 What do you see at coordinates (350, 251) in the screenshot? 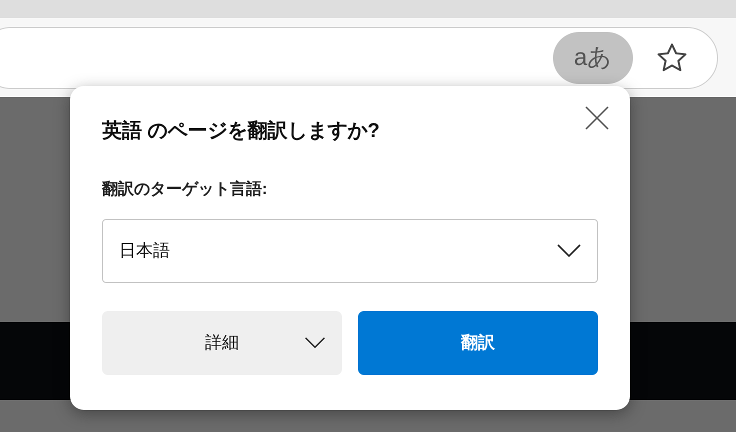
I see `language-select: 日本語` at bounding box center [350, 251].